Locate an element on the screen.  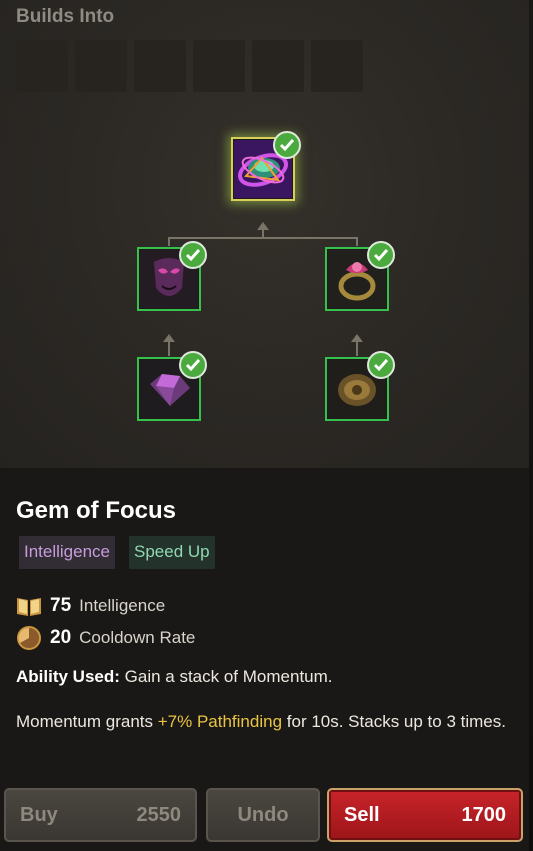
stat-label: Intelligence is located at coordinates (122, 605).